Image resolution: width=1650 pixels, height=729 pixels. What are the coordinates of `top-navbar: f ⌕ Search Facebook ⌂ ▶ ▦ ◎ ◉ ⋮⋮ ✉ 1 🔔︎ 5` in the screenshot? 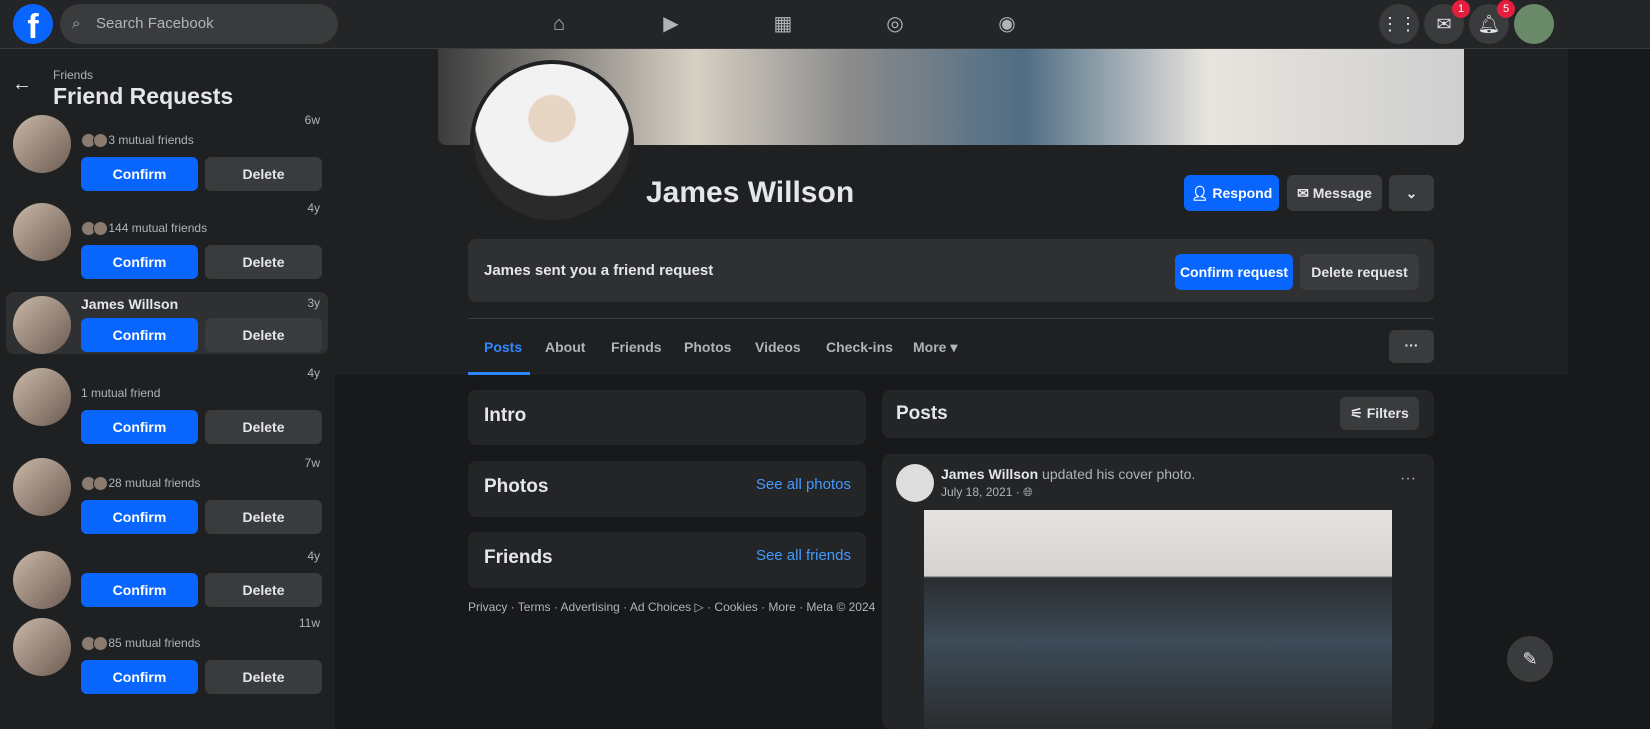 It's located at (825, 24).